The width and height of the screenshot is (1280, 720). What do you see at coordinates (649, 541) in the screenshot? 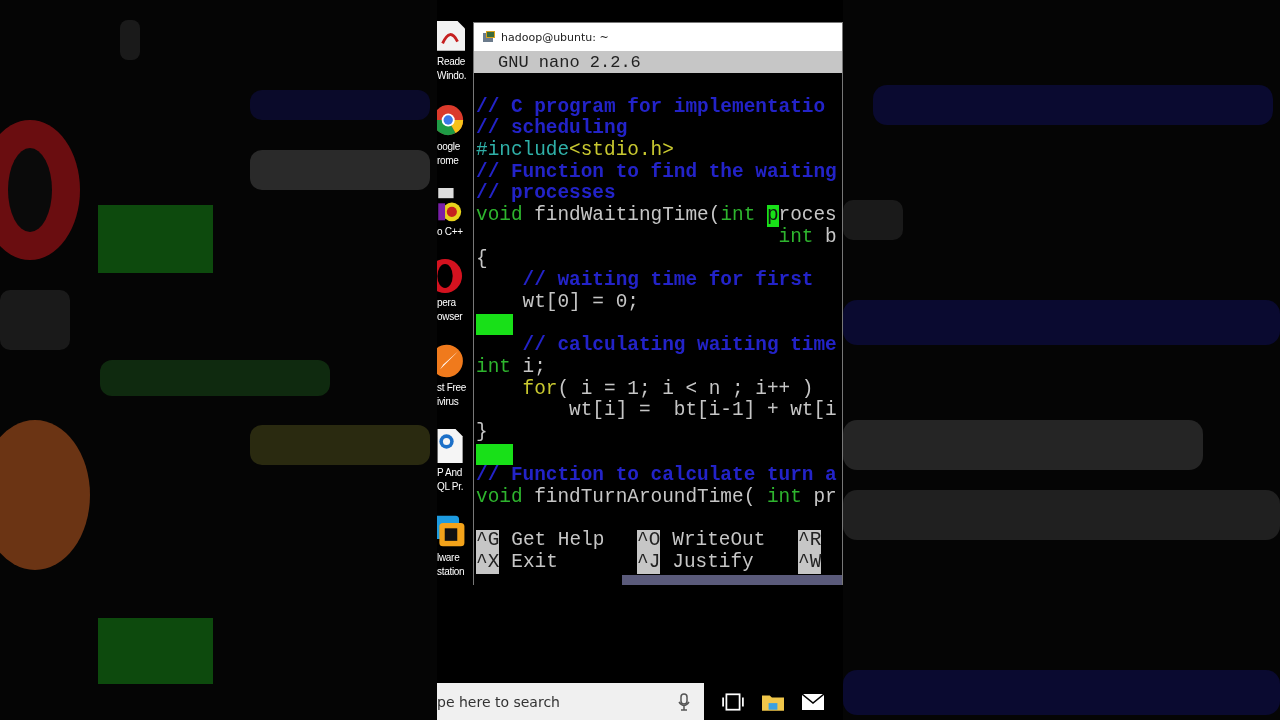
I see `shortcut-key: ^O` at bounding box center [649, 541].